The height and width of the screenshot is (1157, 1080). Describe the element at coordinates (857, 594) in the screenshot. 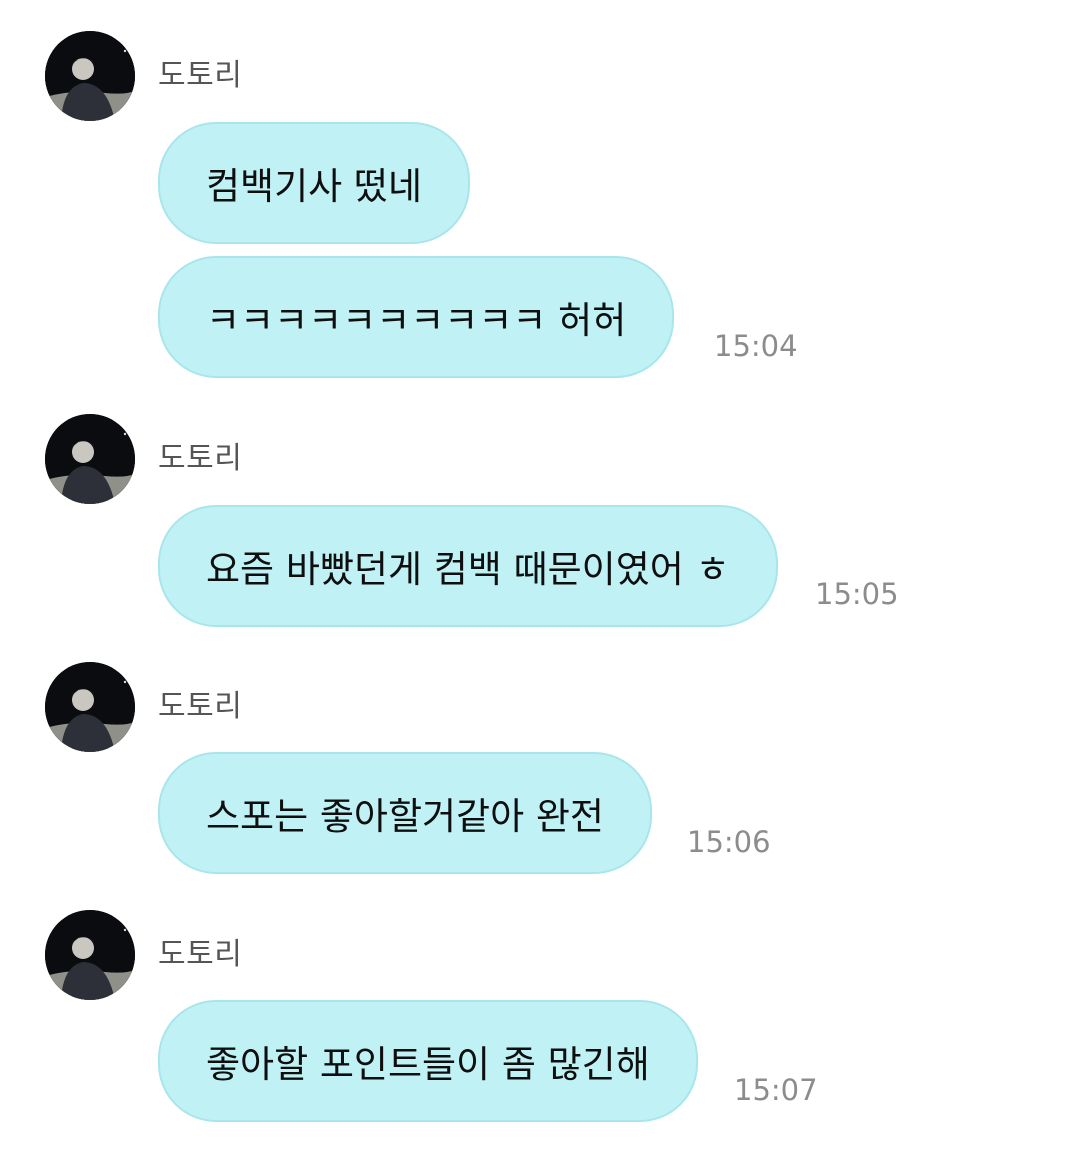

I see `message-timestamp: 15:05` at that location.